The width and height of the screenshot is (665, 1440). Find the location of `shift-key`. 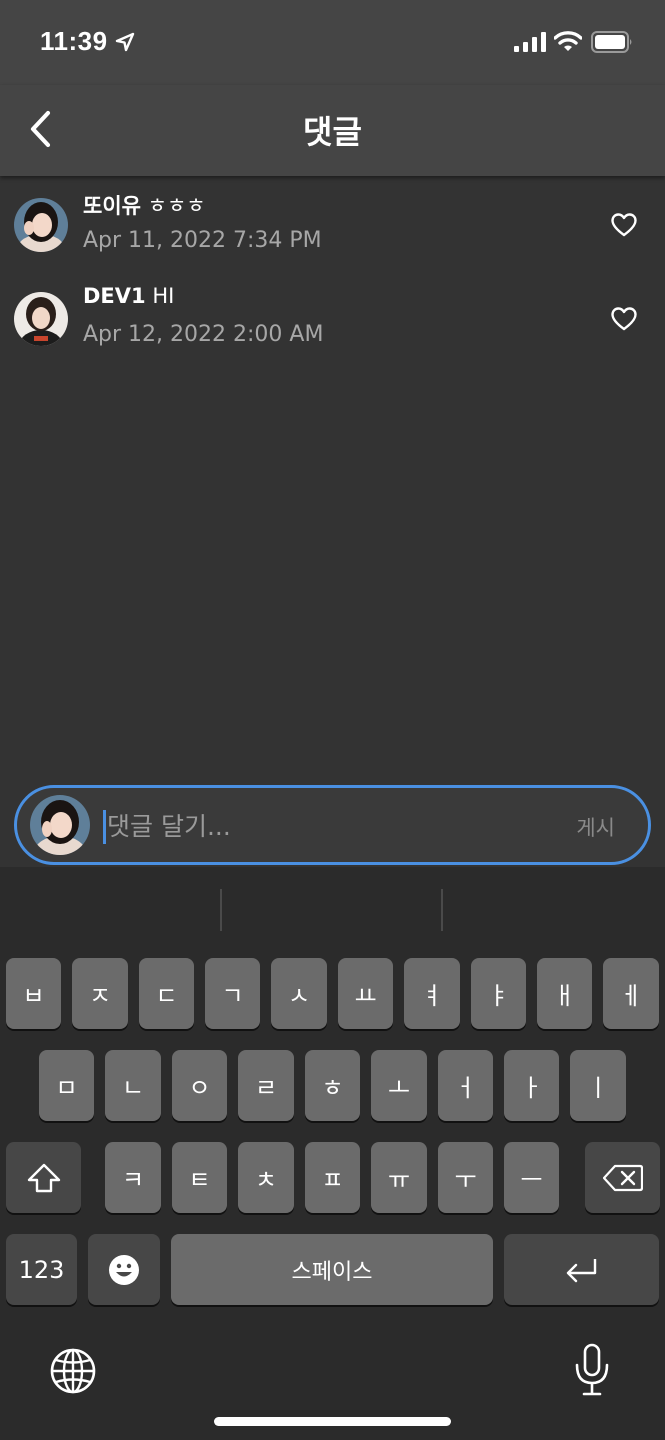

shift-key is located at coordinates (43, 1177).